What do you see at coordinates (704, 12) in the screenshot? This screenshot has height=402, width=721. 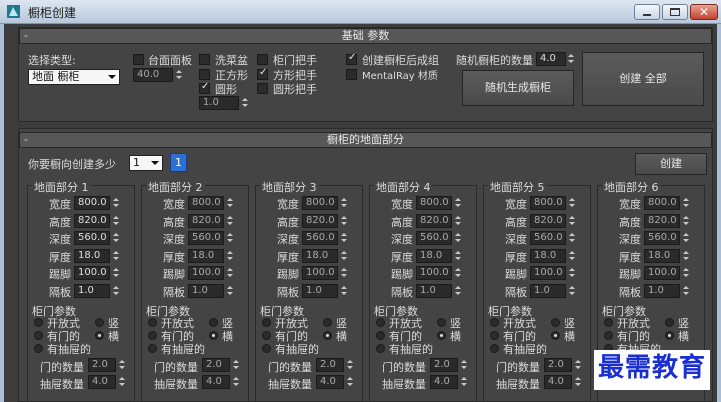 I see `close-button: ✕` at bounding box center [704, 12].